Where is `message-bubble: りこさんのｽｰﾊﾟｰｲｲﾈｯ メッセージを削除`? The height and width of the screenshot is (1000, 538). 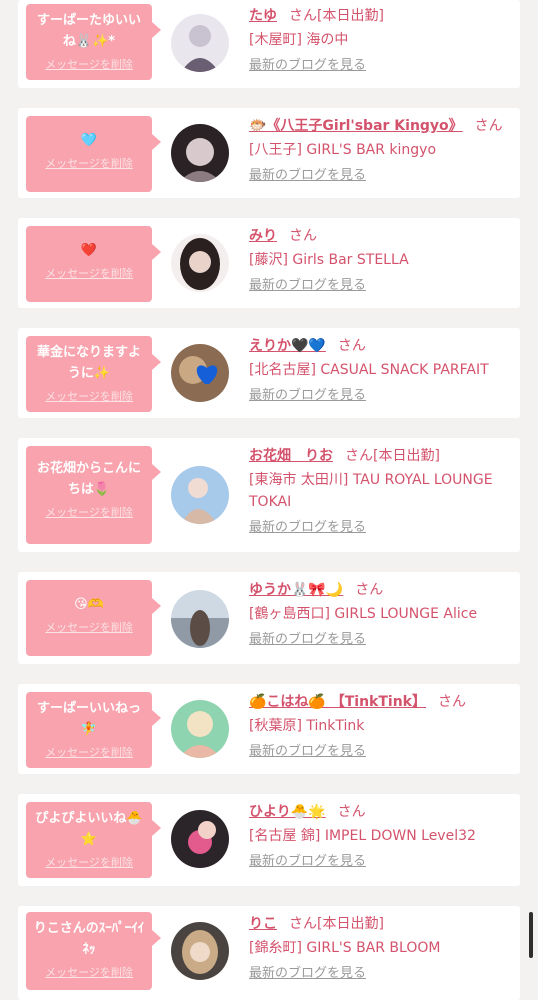 message-bubble: りこさんのｽｰﾊﾟｰｲｲﾈｯ メッセージを削除 is located at coordinates (93, 951).